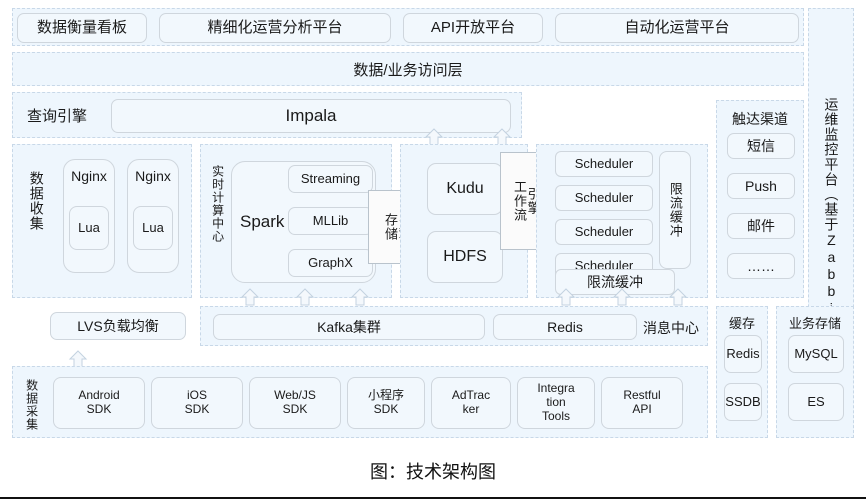  I want to click on sdk-card-webjs: Web/JS SDK, so click(295, 403).